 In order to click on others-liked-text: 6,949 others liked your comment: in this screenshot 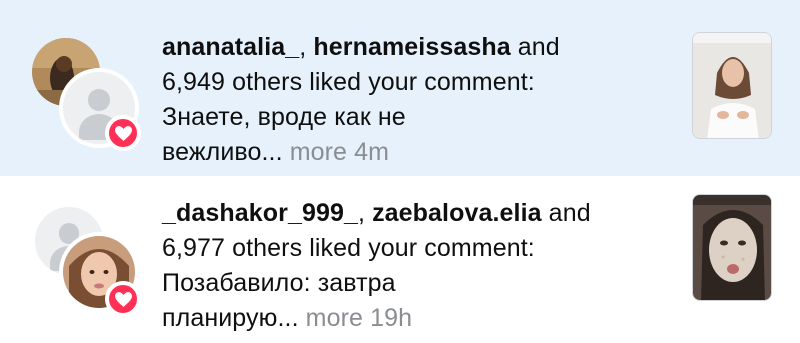, I will do `click(348, 82)`.